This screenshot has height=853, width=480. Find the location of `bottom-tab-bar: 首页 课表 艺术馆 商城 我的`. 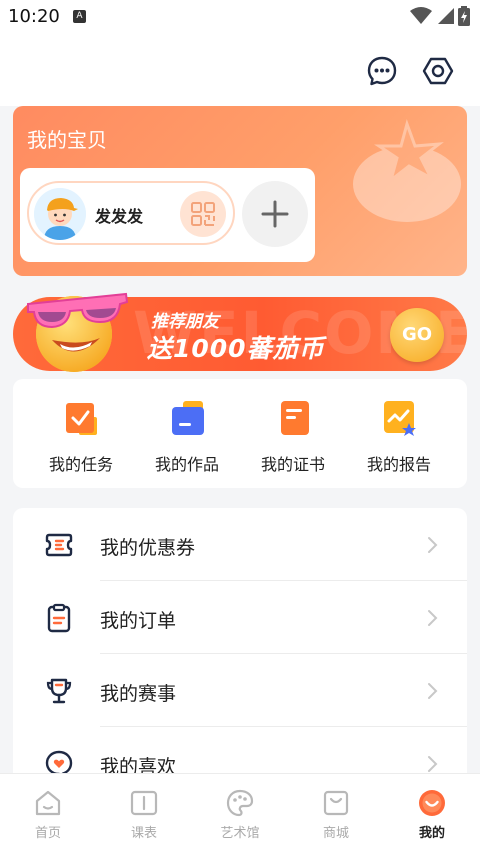

bottom-tab-bar: 首页 课表 艺术馆 商城 我的 is located at coordinates (240, 813).